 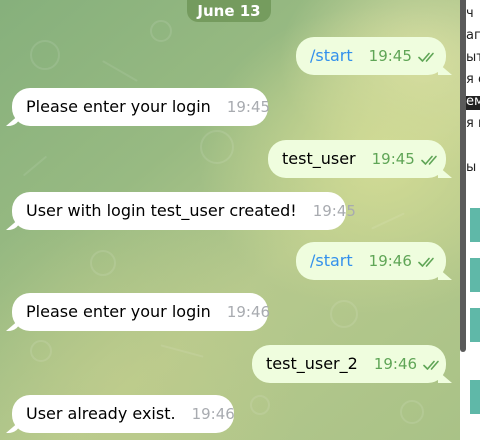 I want to click on message-bubble-incoming: User already exist. 19:46, so click(x=123, y=414).